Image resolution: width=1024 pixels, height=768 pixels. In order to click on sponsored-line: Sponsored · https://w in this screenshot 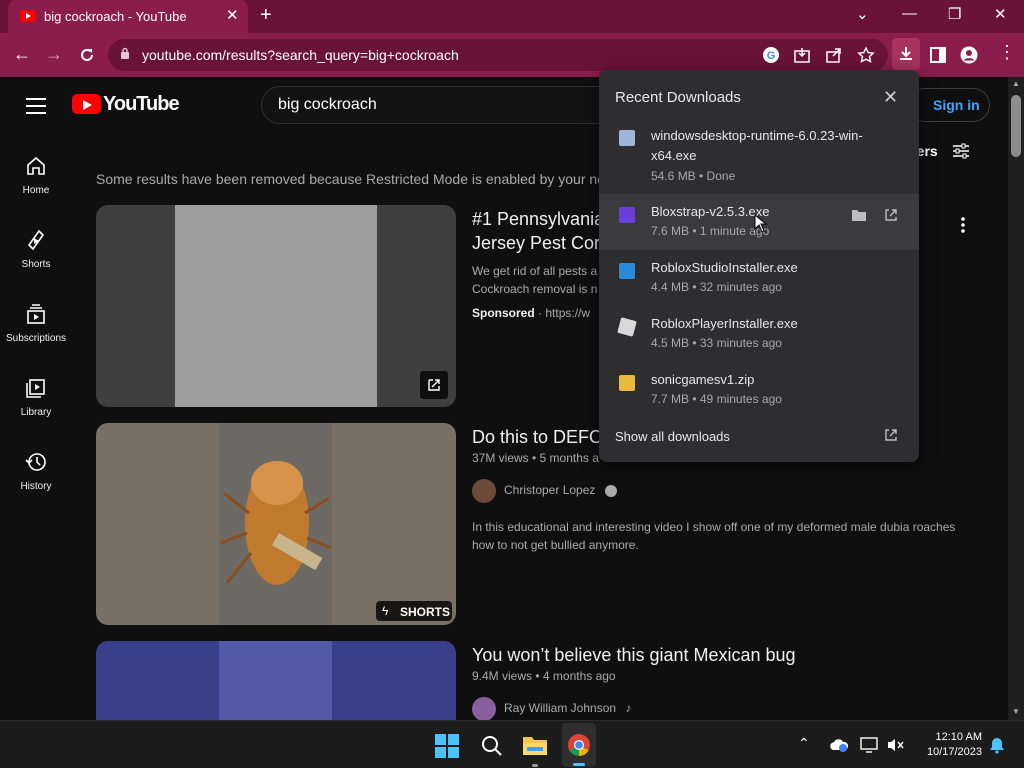, I will do `click(531, 313)`.